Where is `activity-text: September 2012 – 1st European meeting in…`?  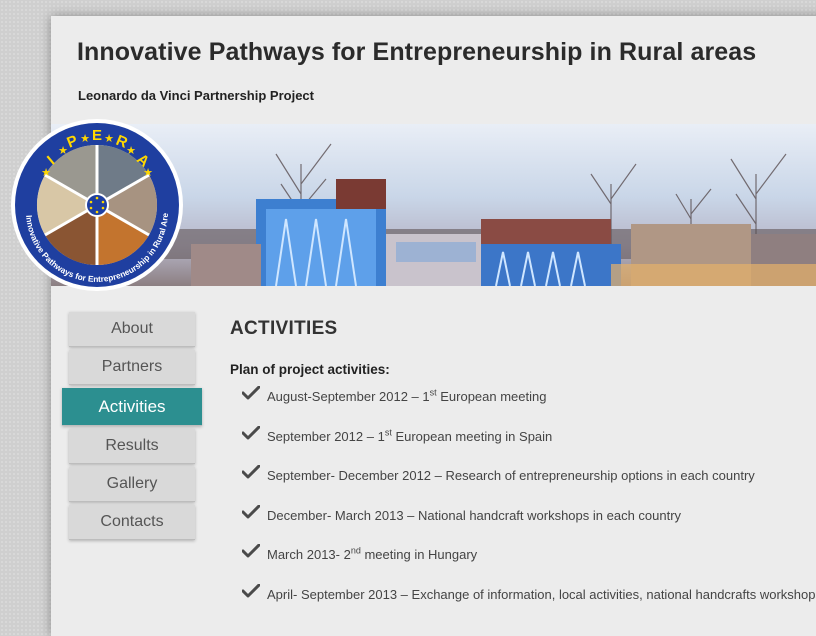 activity-text: September 2012 – 1st European meeting in… is located at coordinates (410, 435).